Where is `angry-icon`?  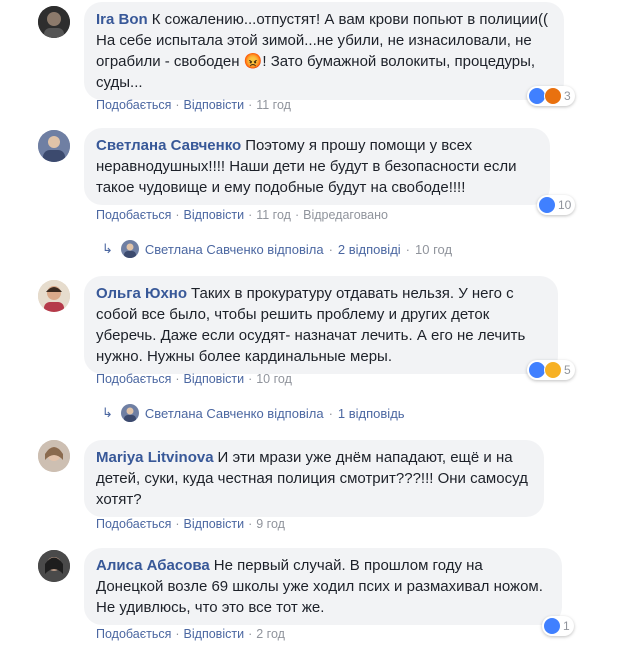
angry-icon is located at coordinates (553, 96).